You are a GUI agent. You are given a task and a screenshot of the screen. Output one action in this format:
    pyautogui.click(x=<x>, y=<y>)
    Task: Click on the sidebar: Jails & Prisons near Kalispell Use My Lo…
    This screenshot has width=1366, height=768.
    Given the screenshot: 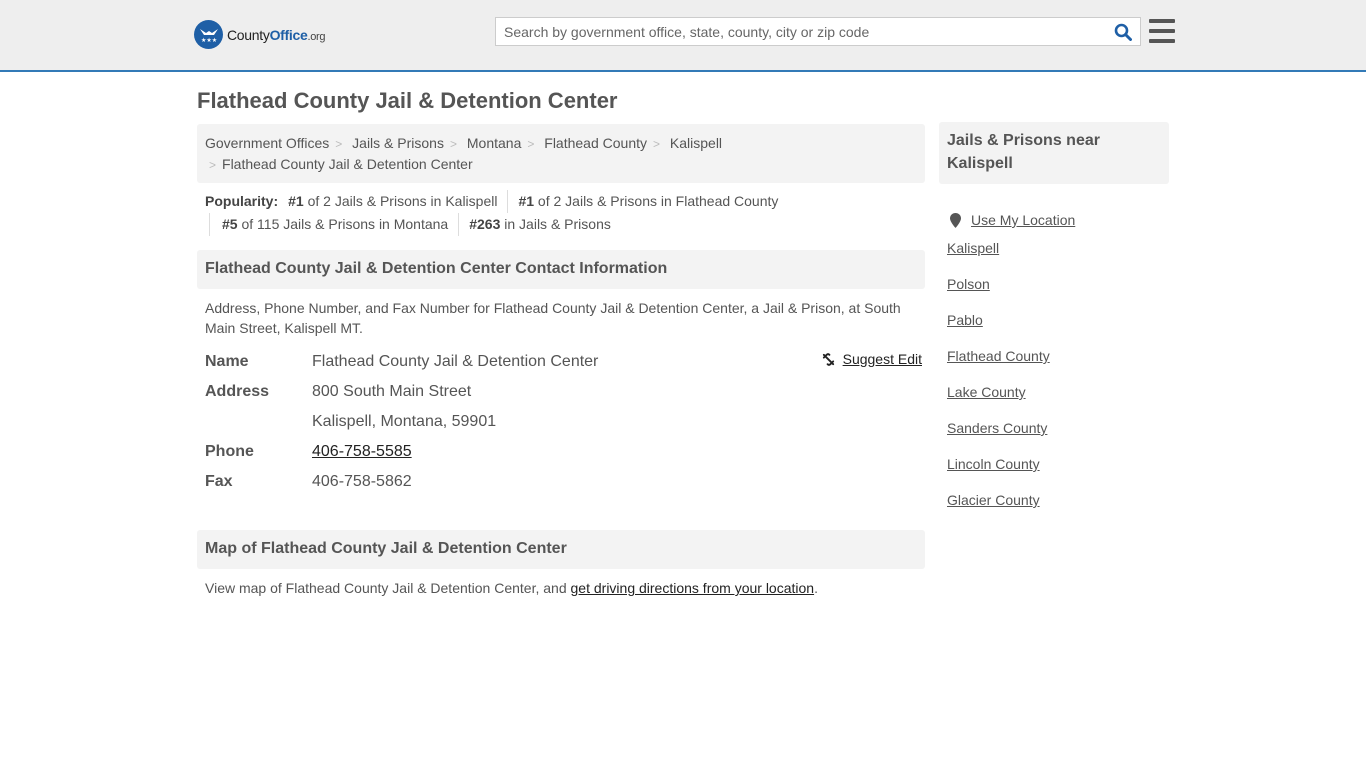 What is the action you would take?
    pyautogui.click(x=1054, y=324)
    